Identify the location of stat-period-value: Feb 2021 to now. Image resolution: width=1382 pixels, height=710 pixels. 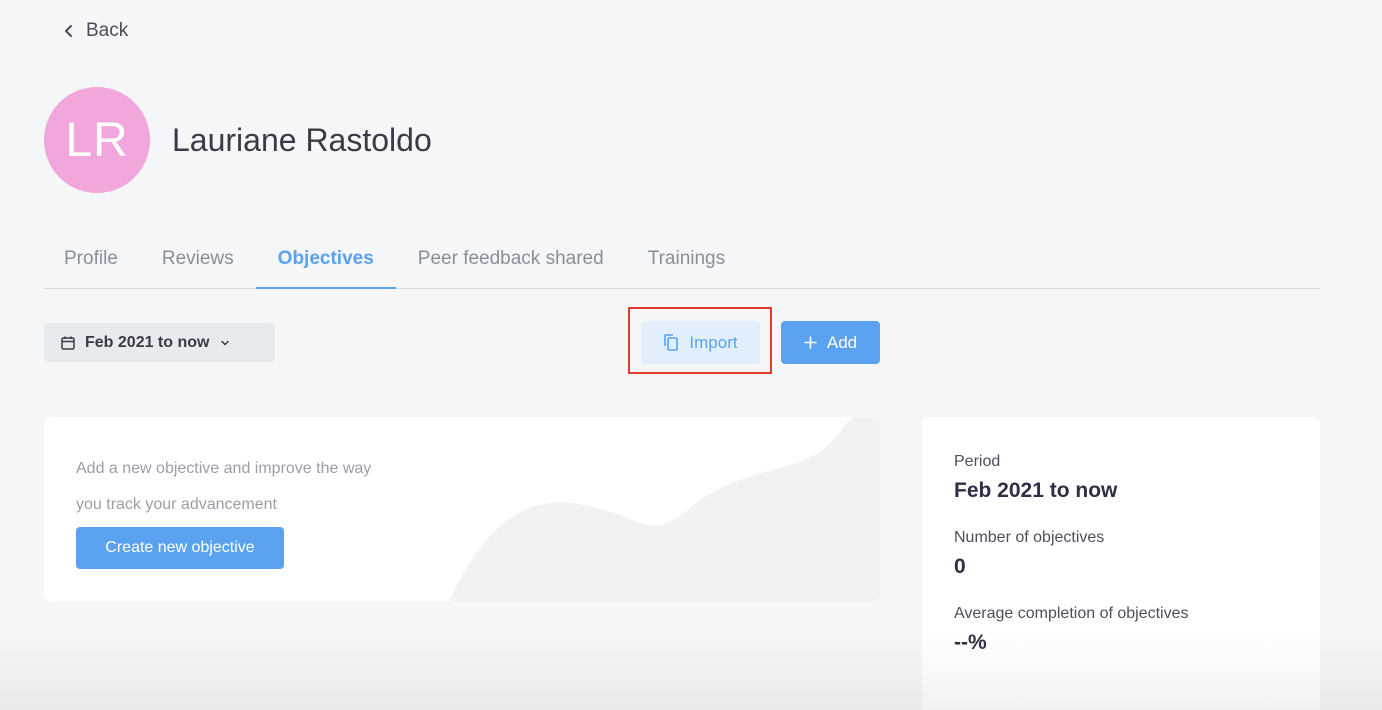
(1036, 490).